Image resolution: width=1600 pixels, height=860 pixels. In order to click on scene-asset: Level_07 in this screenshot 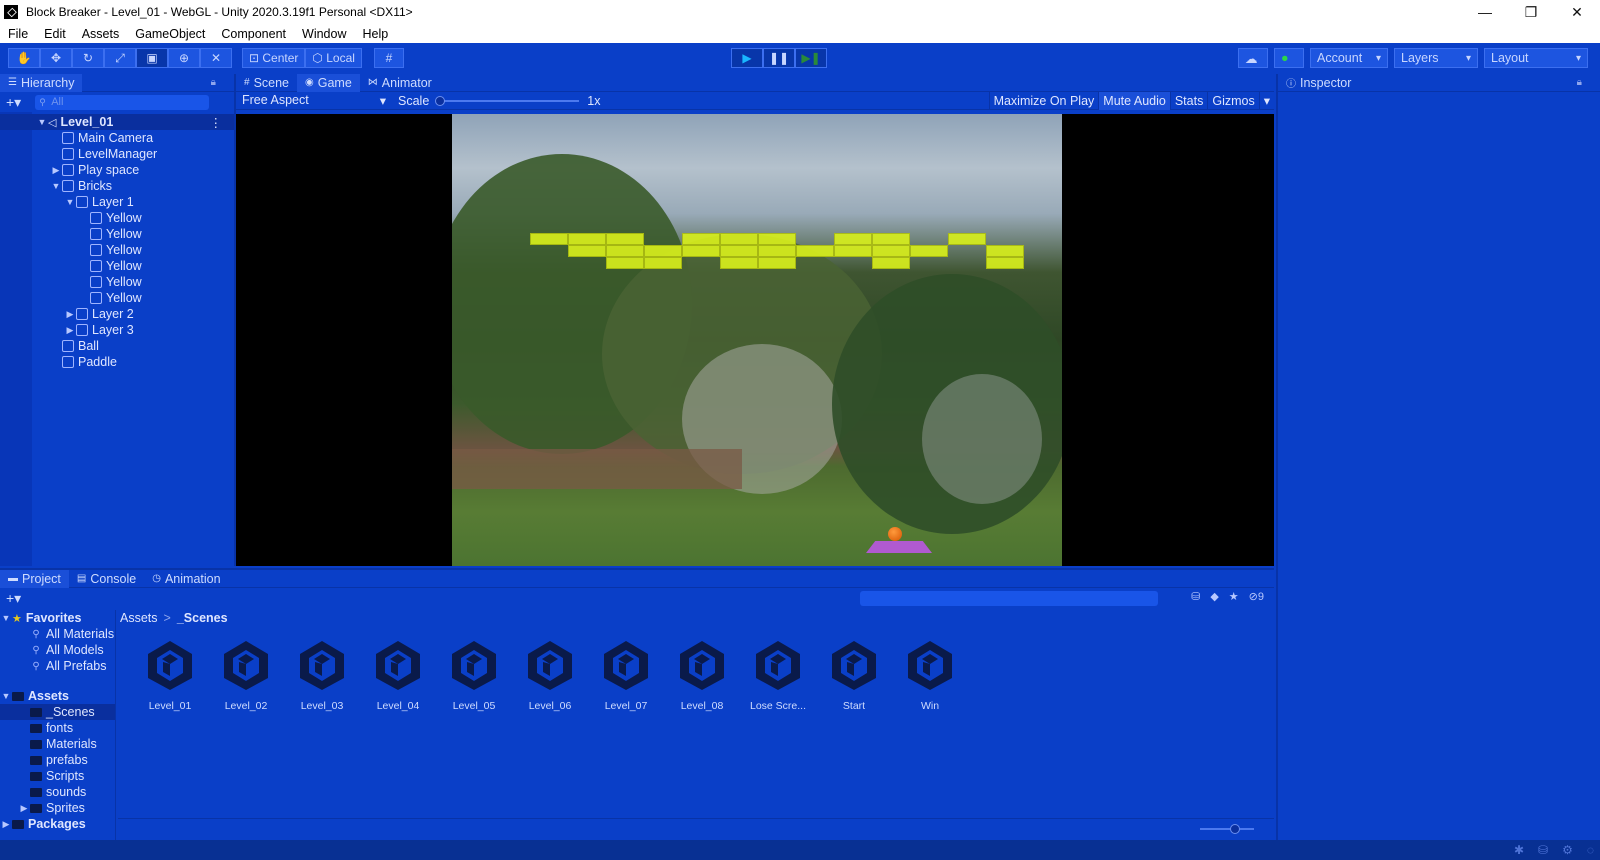, I will do `click(626, 675)`.